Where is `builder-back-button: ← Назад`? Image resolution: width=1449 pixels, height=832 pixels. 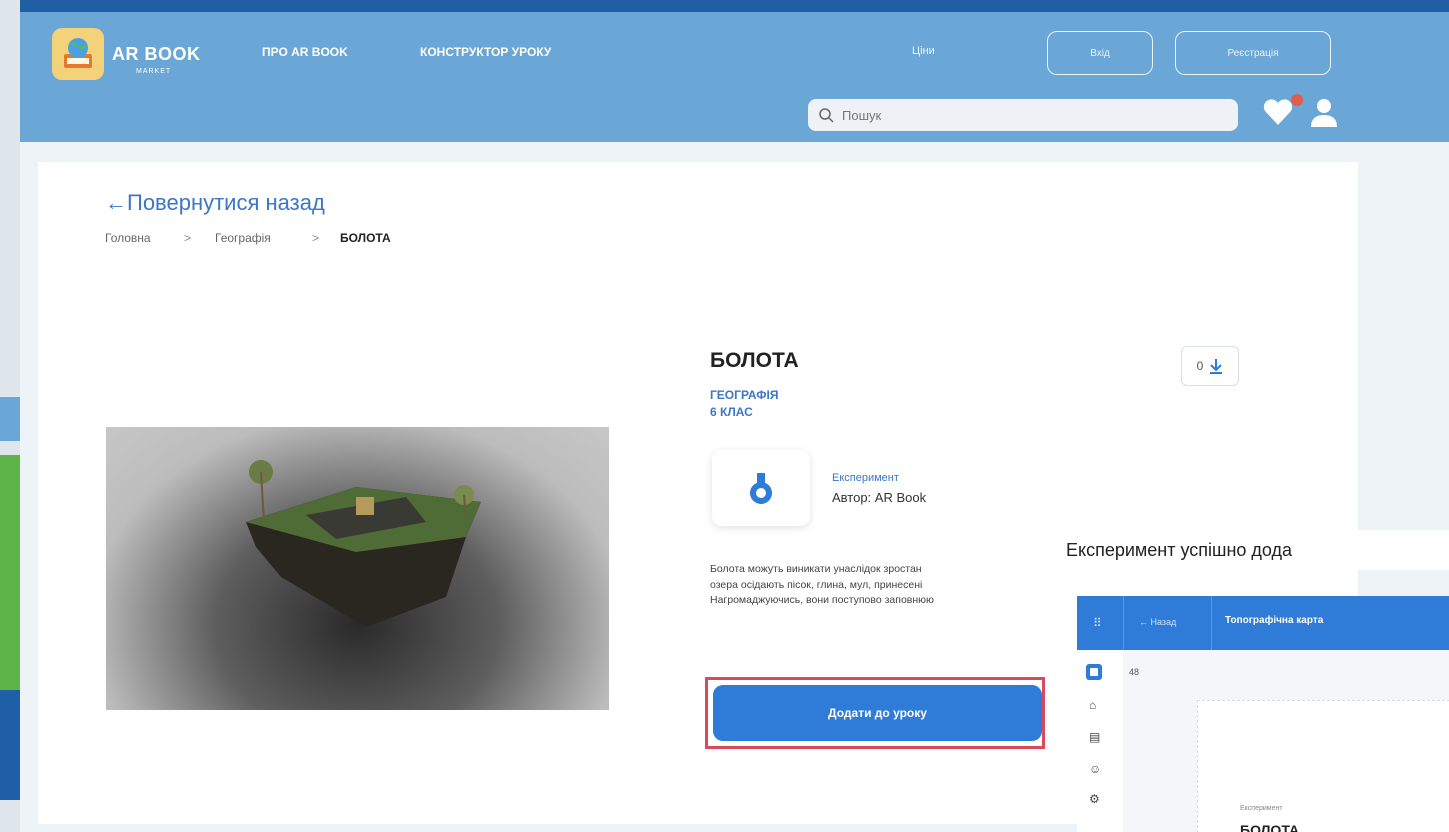
builder-back-button: ← Назад is located at coordinates (1157, 622).